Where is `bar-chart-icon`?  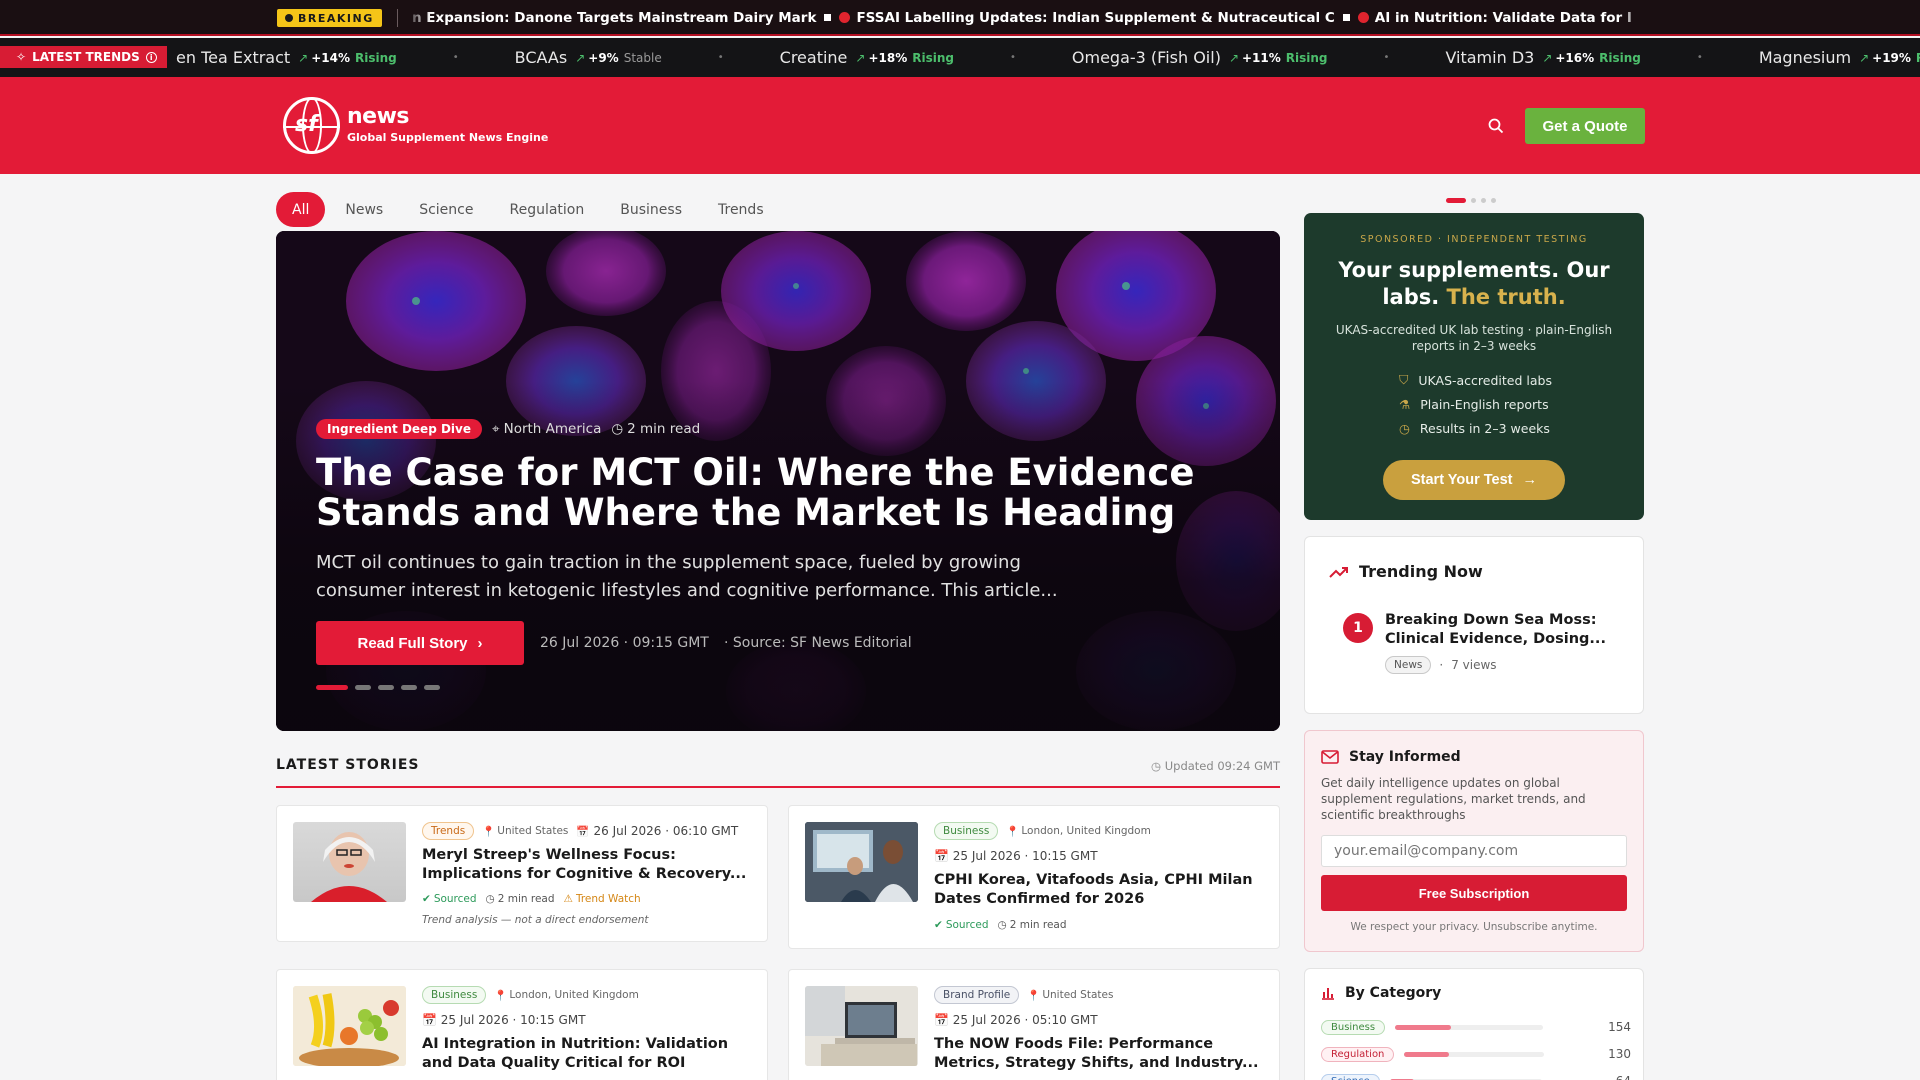 bar-chart-icon is located at coordinates (1328, 994).